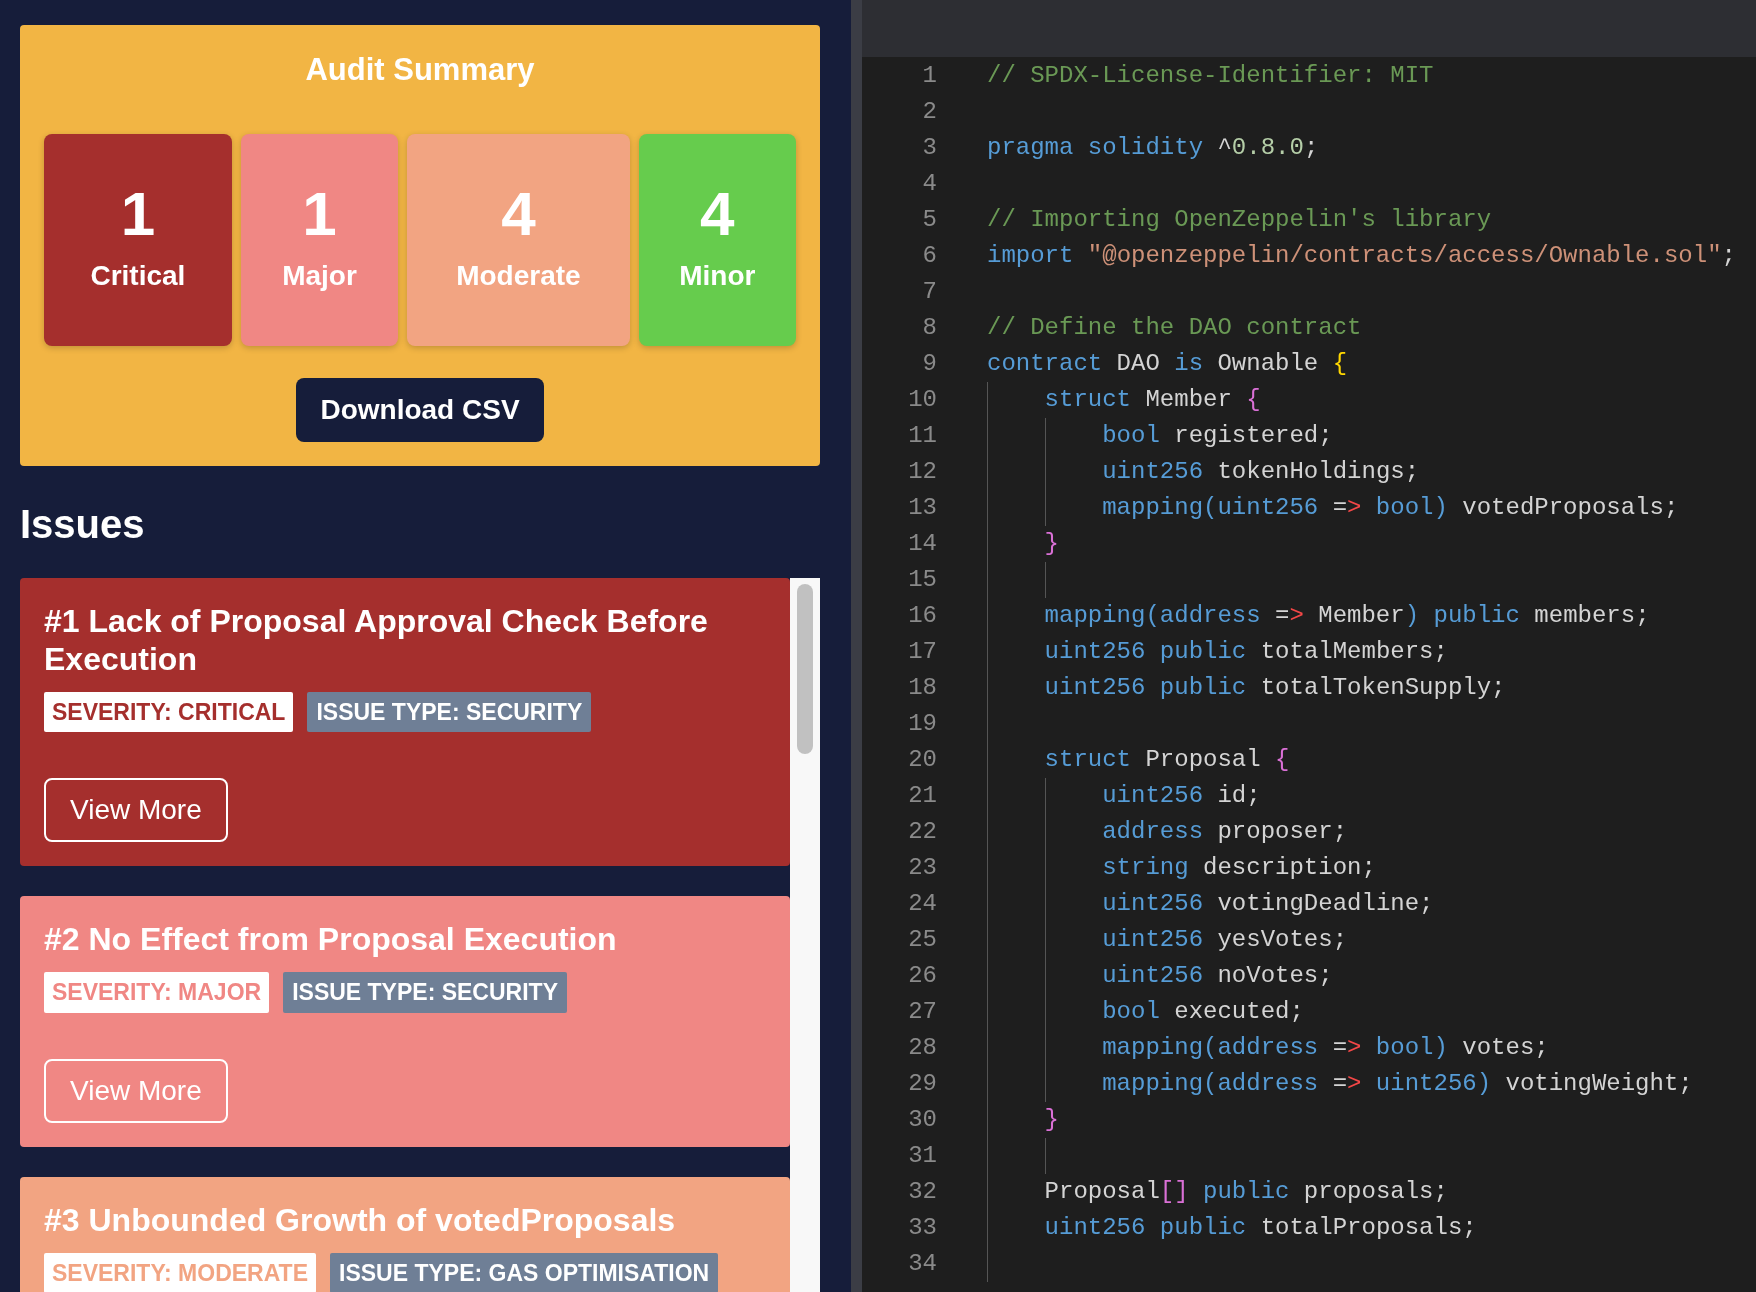 The height and width of the screenshot is (1292, 1756). What do you see at coordinates (922, 1120) in the screenshot?
I see `line-number: 30` at bounding box center [922, 1120].